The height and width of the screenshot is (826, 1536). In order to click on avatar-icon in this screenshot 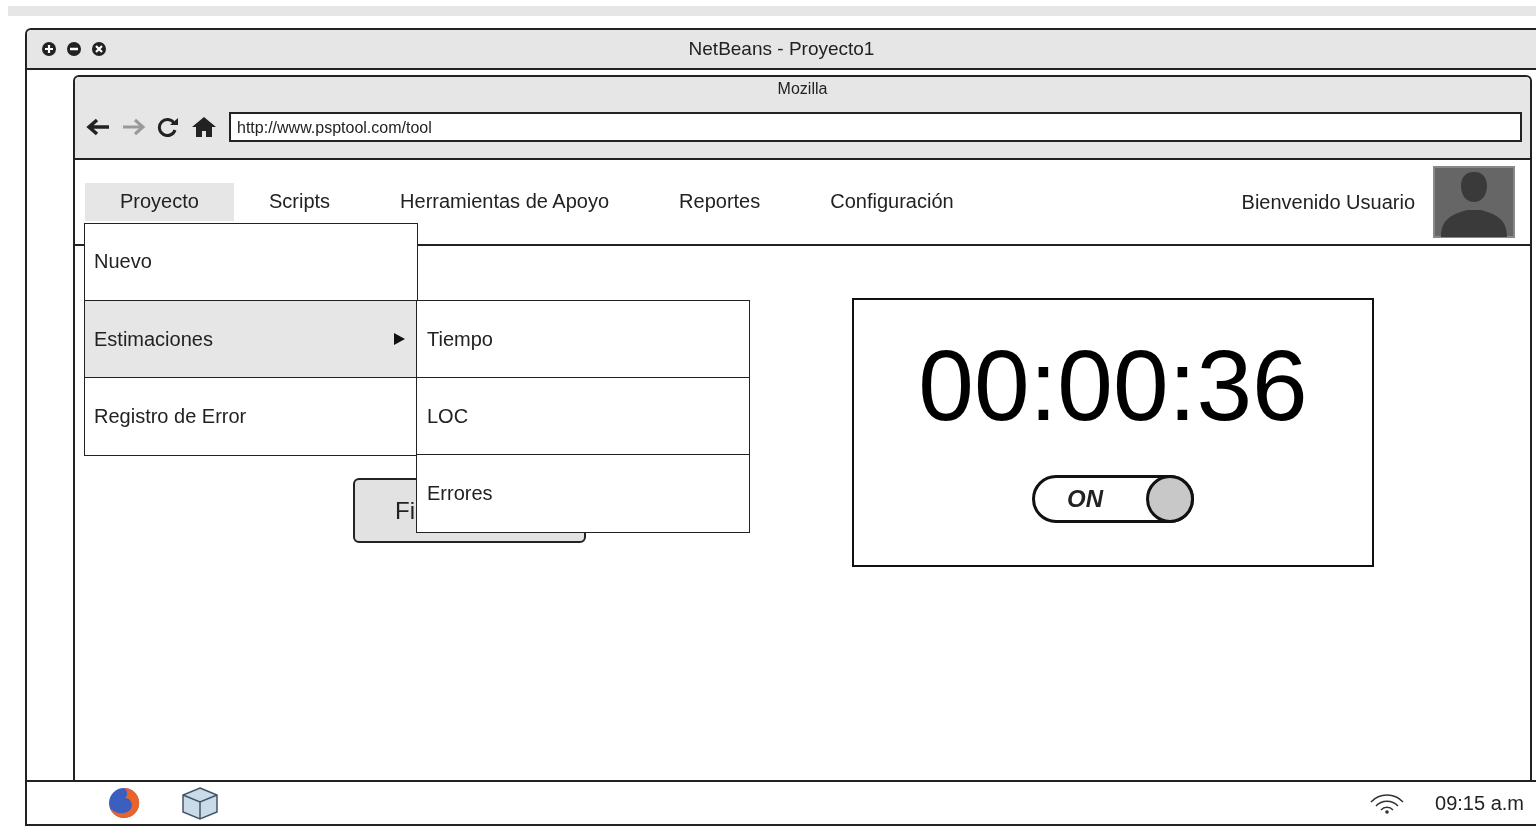, I will do `click(1474, 202)`.